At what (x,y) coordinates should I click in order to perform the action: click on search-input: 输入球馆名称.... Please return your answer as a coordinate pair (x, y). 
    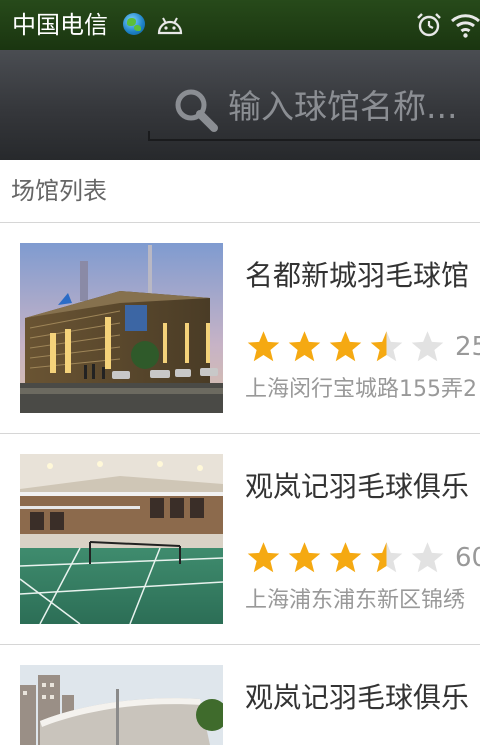
    Looking at the image, I should click on (354, 107).